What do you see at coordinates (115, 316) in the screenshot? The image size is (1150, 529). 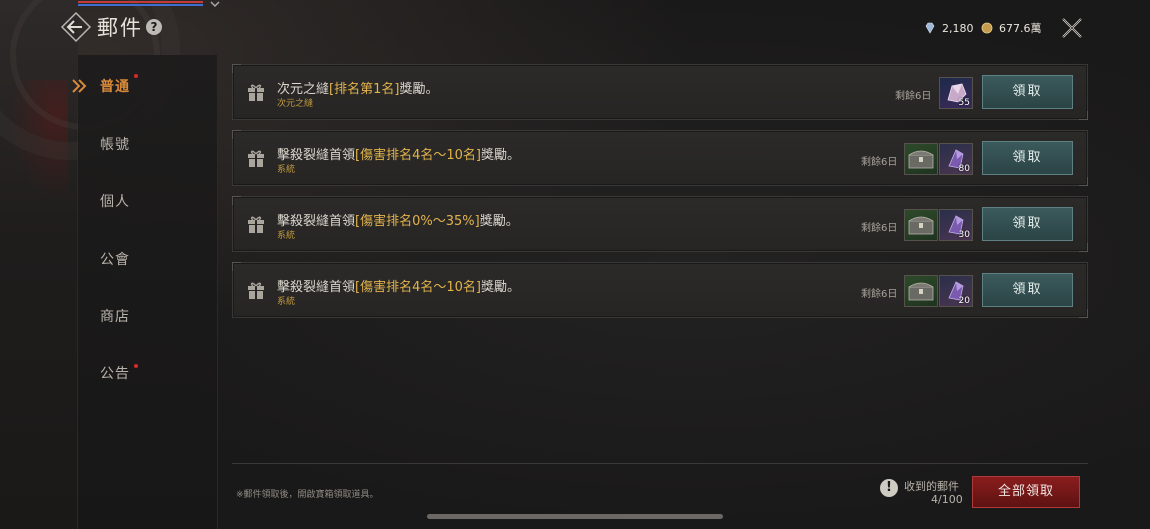 I see `sidebar-item-shop: 商店` at bounding box center [115, 316].